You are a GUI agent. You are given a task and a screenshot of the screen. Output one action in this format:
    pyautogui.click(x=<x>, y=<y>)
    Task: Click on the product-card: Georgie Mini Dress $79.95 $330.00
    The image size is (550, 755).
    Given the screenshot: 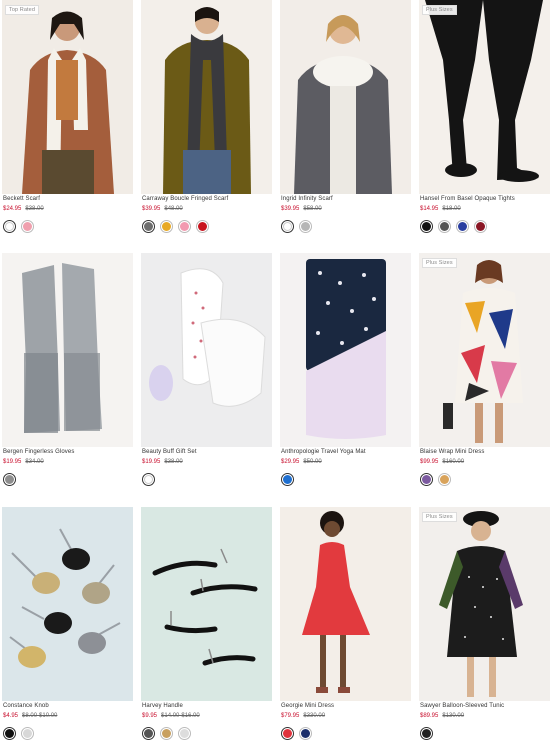 What is the action you would take?
    pyautogui.click(x=345, y=631)
    